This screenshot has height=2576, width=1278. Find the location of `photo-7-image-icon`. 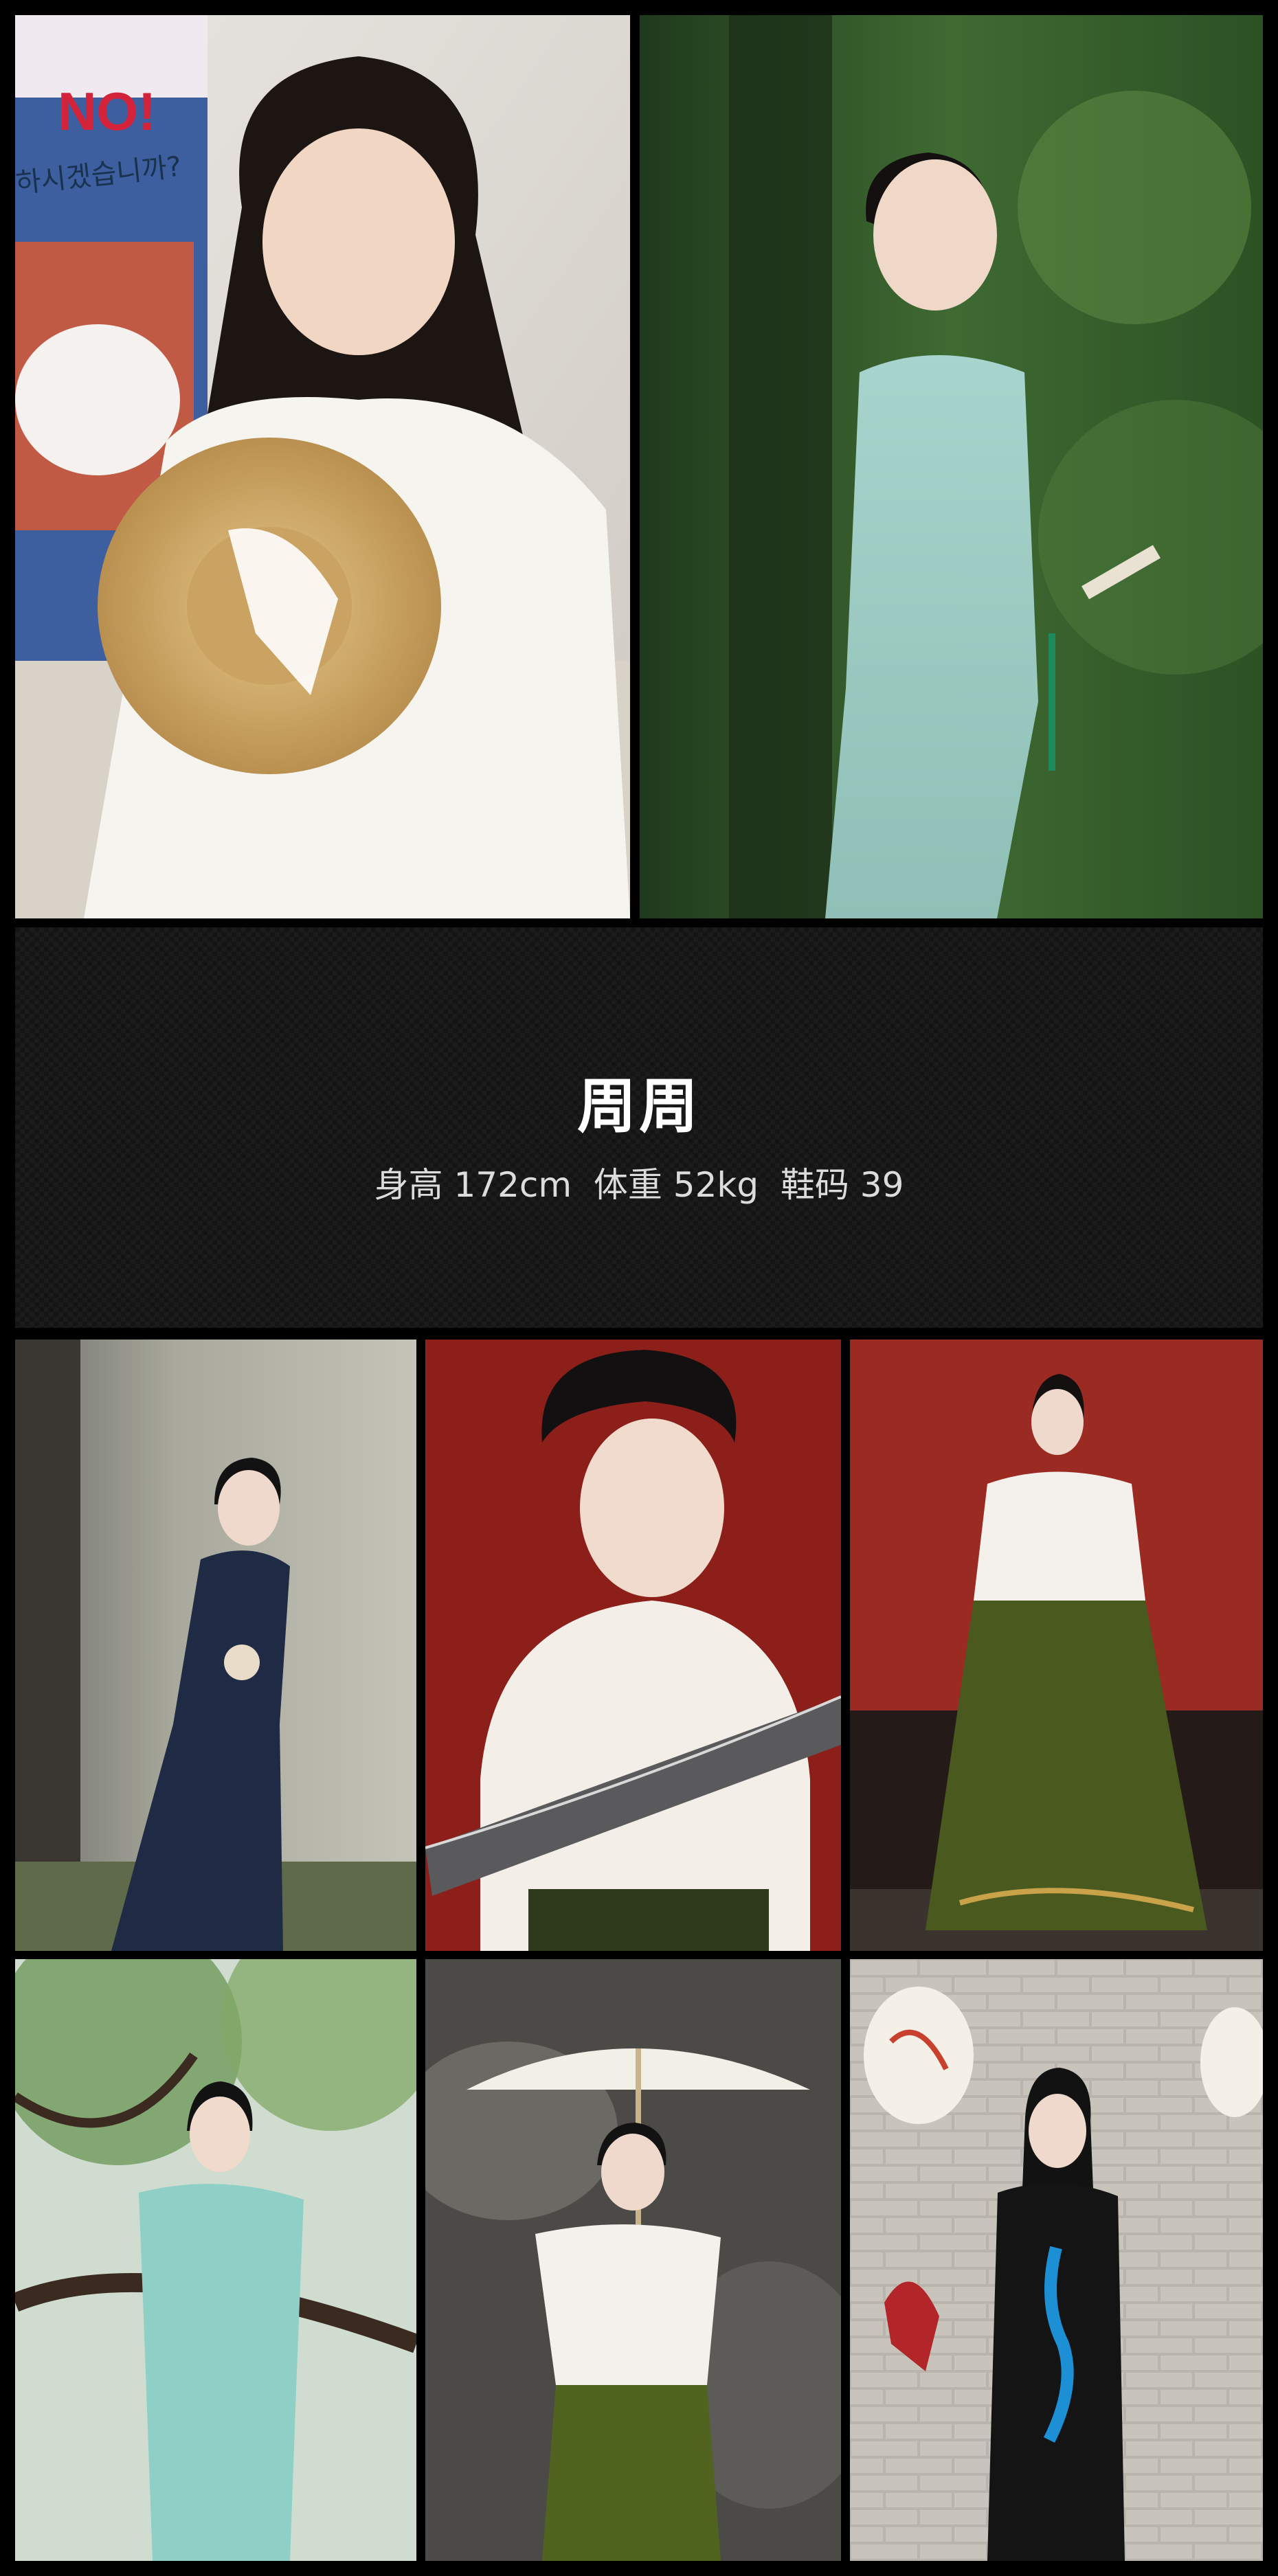

photo-7-image-icon is located at coordinates (633, 2260).